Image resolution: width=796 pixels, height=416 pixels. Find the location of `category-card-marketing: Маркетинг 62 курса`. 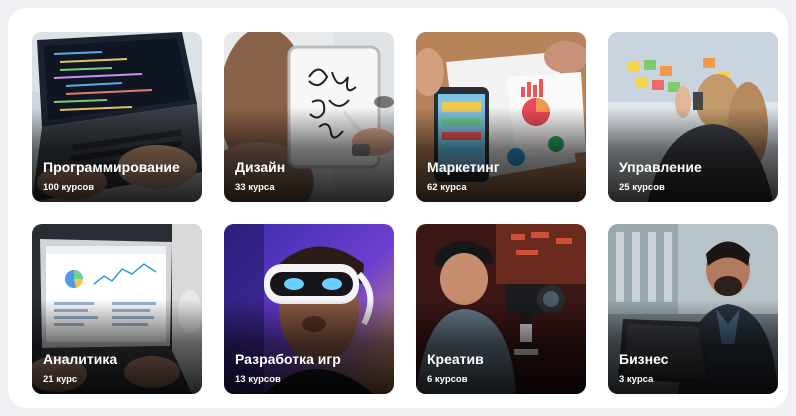

category-card-marketing: Маркетинг 62 курса is located at coordinates (501, 117).